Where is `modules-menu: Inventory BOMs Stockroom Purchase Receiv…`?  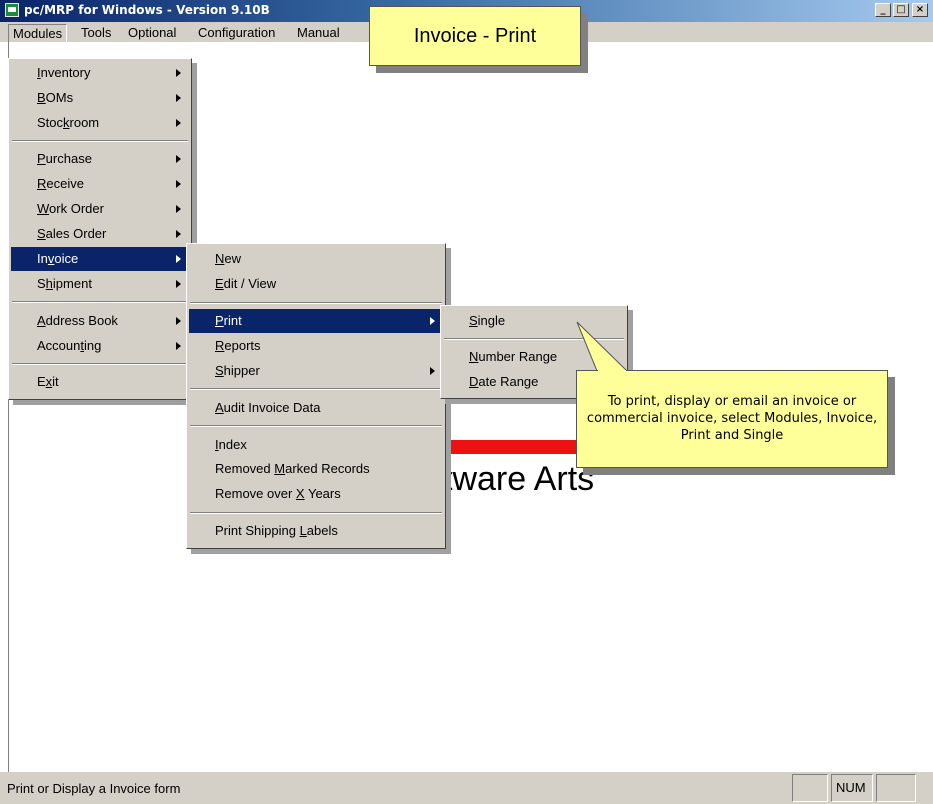 modules-menu: Inventory BOMs Stockroom Purchase Receiv… is located at coordinates (100, 229).